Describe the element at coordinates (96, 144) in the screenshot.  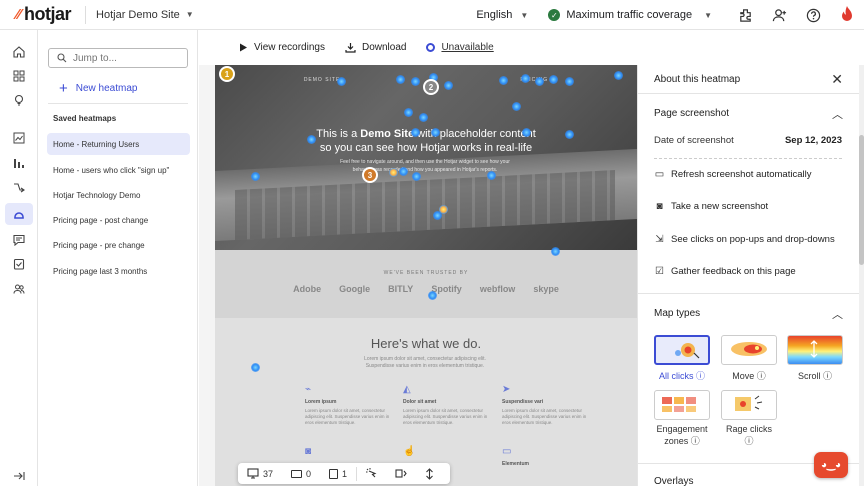
I see `saved-heatmap-label: Home - Returning Users` at that location.